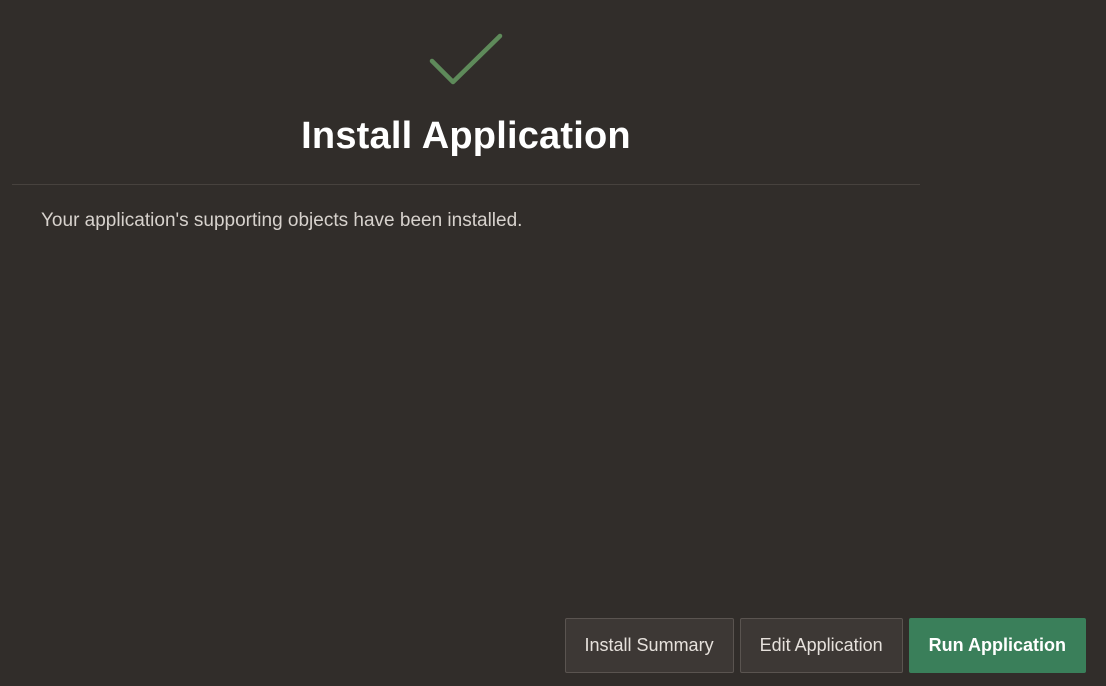  Describe the element at coordinates (466, 136) in the screenshot. I see `dialog-title: Install Application` at that location.